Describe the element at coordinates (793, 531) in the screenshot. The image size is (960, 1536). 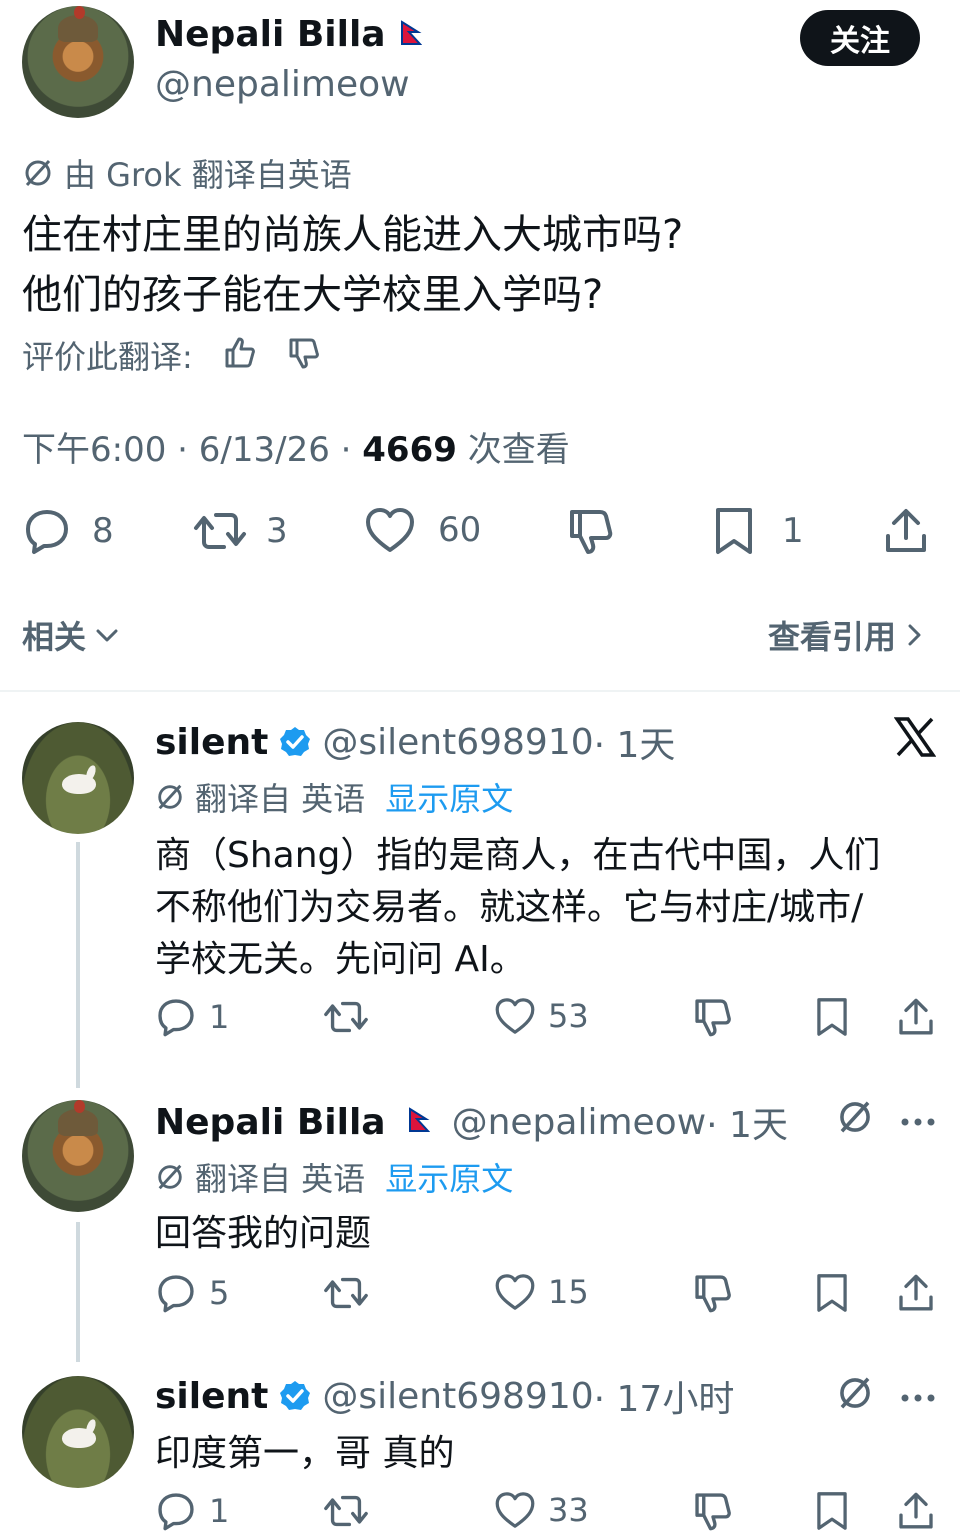
I see `bookmark-count: 1` at that location.